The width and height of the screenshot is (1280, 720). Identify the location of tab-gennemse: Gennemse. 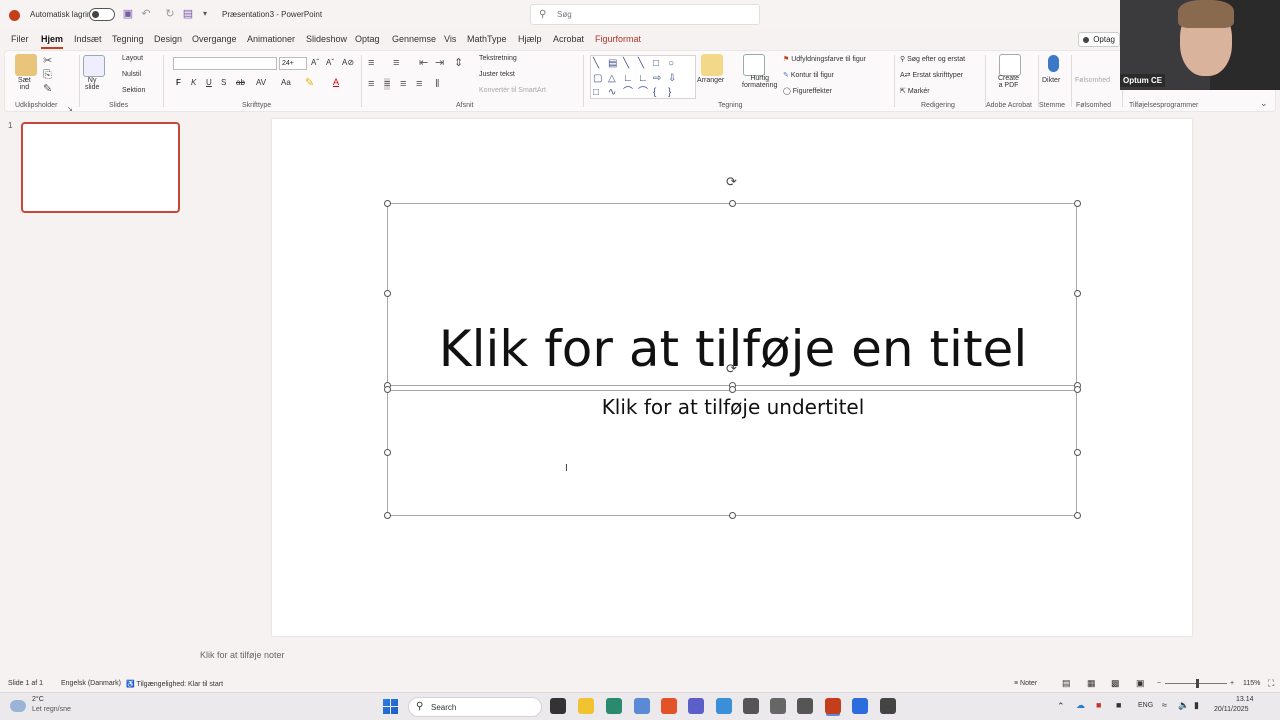
(414, 39).